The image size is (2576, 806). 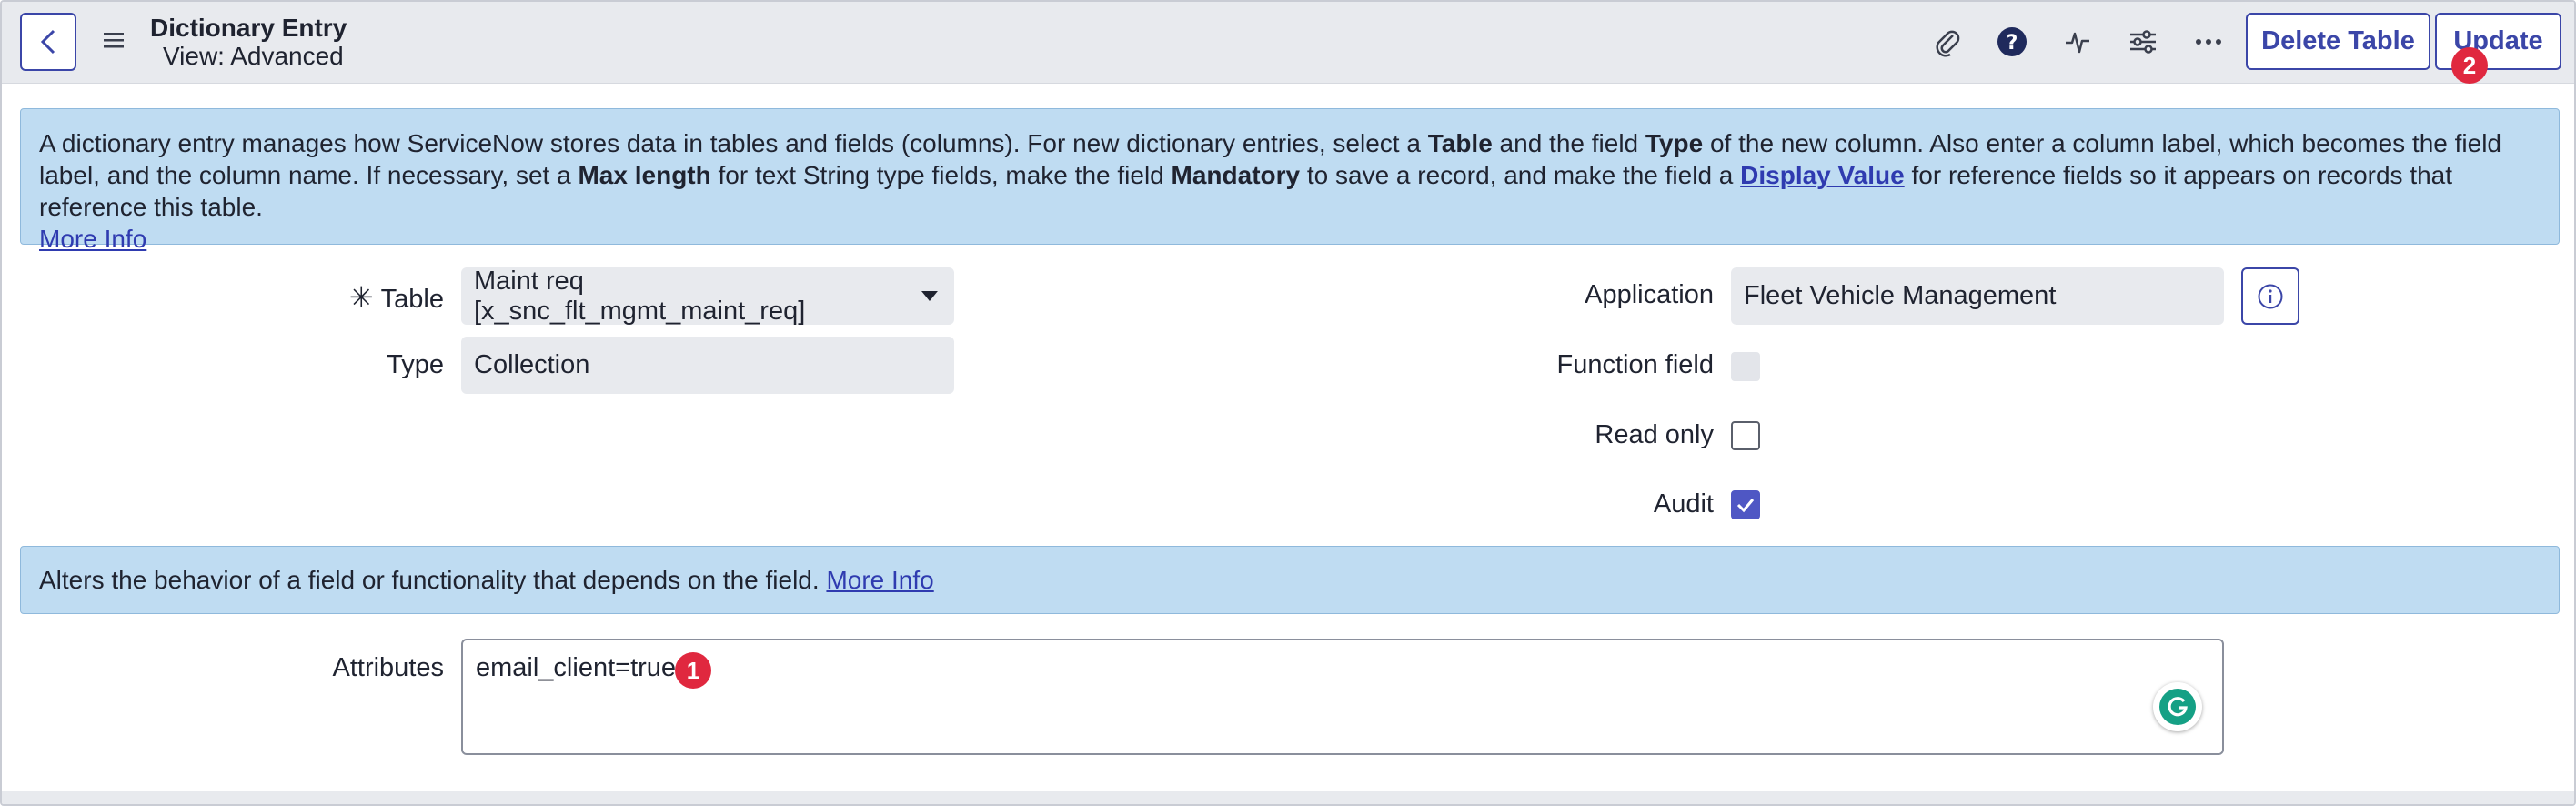 I want to click on checkmark-icon, so click(x=1745, y=506).